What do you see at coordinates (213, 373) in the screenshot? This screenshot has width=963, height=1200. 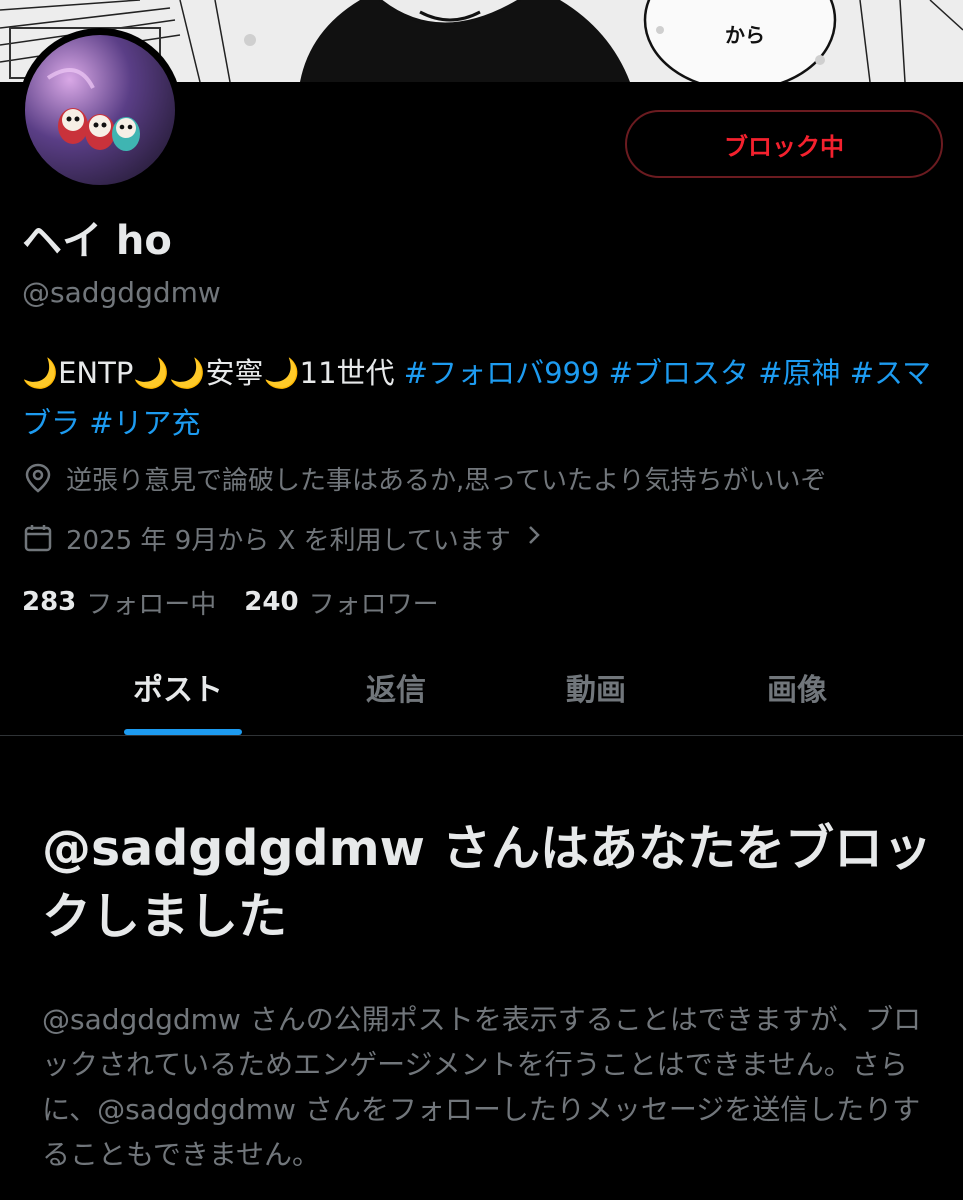 I see `bio-text: 🌙ENTP🌙🌙安寧🌙11世代` at bounding box center [213, 373].